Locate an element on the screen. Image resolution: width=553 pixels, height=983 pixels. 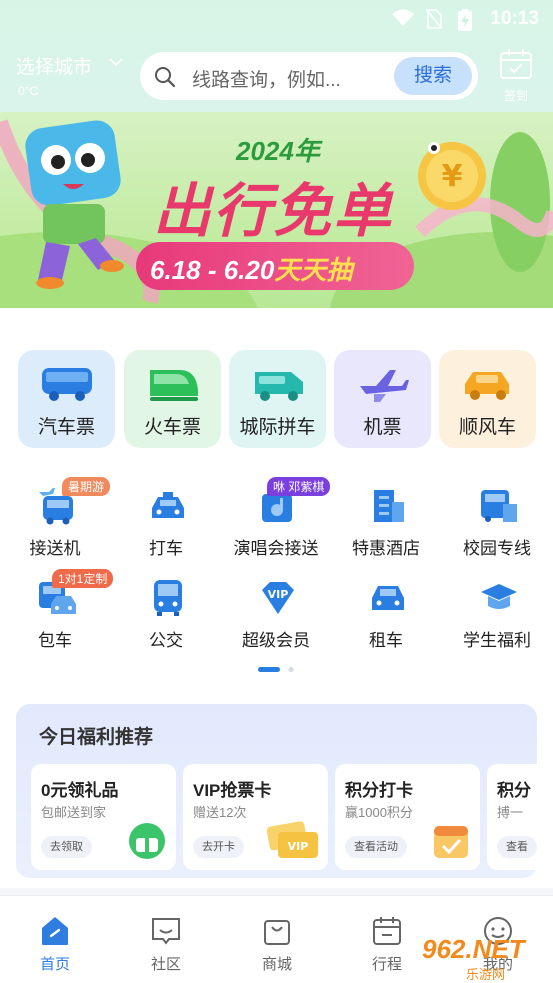
top-header: 10:13 选择城市 0°C 线路查询，例如... 搜索 签到 is located at coordinates (276, 56).